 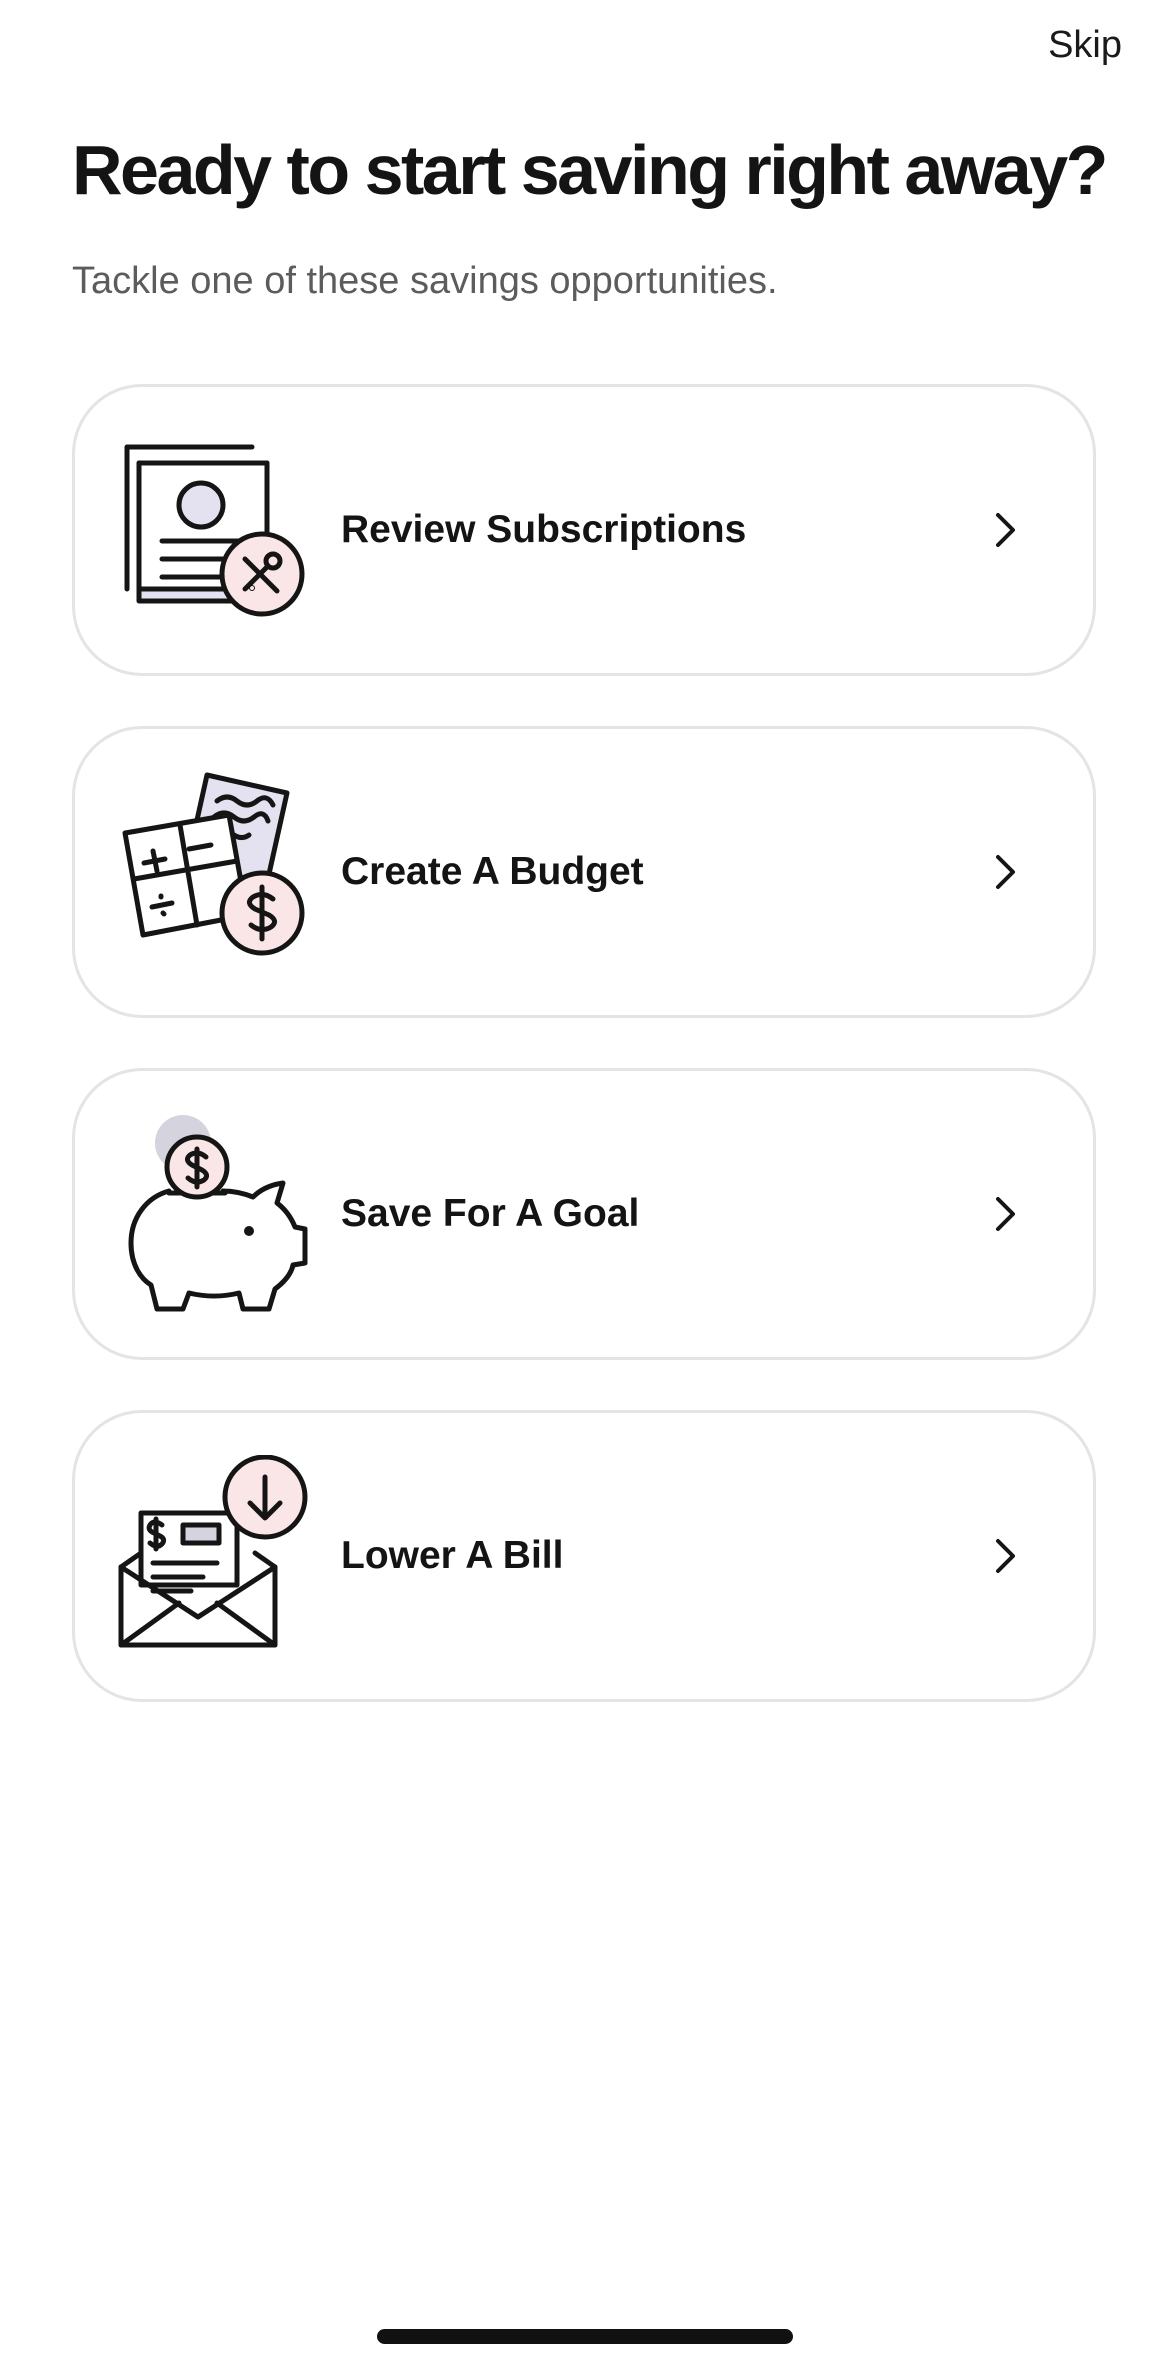 What do you see at coordinates (544, 529) in the screenshot?
I see `option-label: Review Subscriptions` at bounding box center [544, 529].